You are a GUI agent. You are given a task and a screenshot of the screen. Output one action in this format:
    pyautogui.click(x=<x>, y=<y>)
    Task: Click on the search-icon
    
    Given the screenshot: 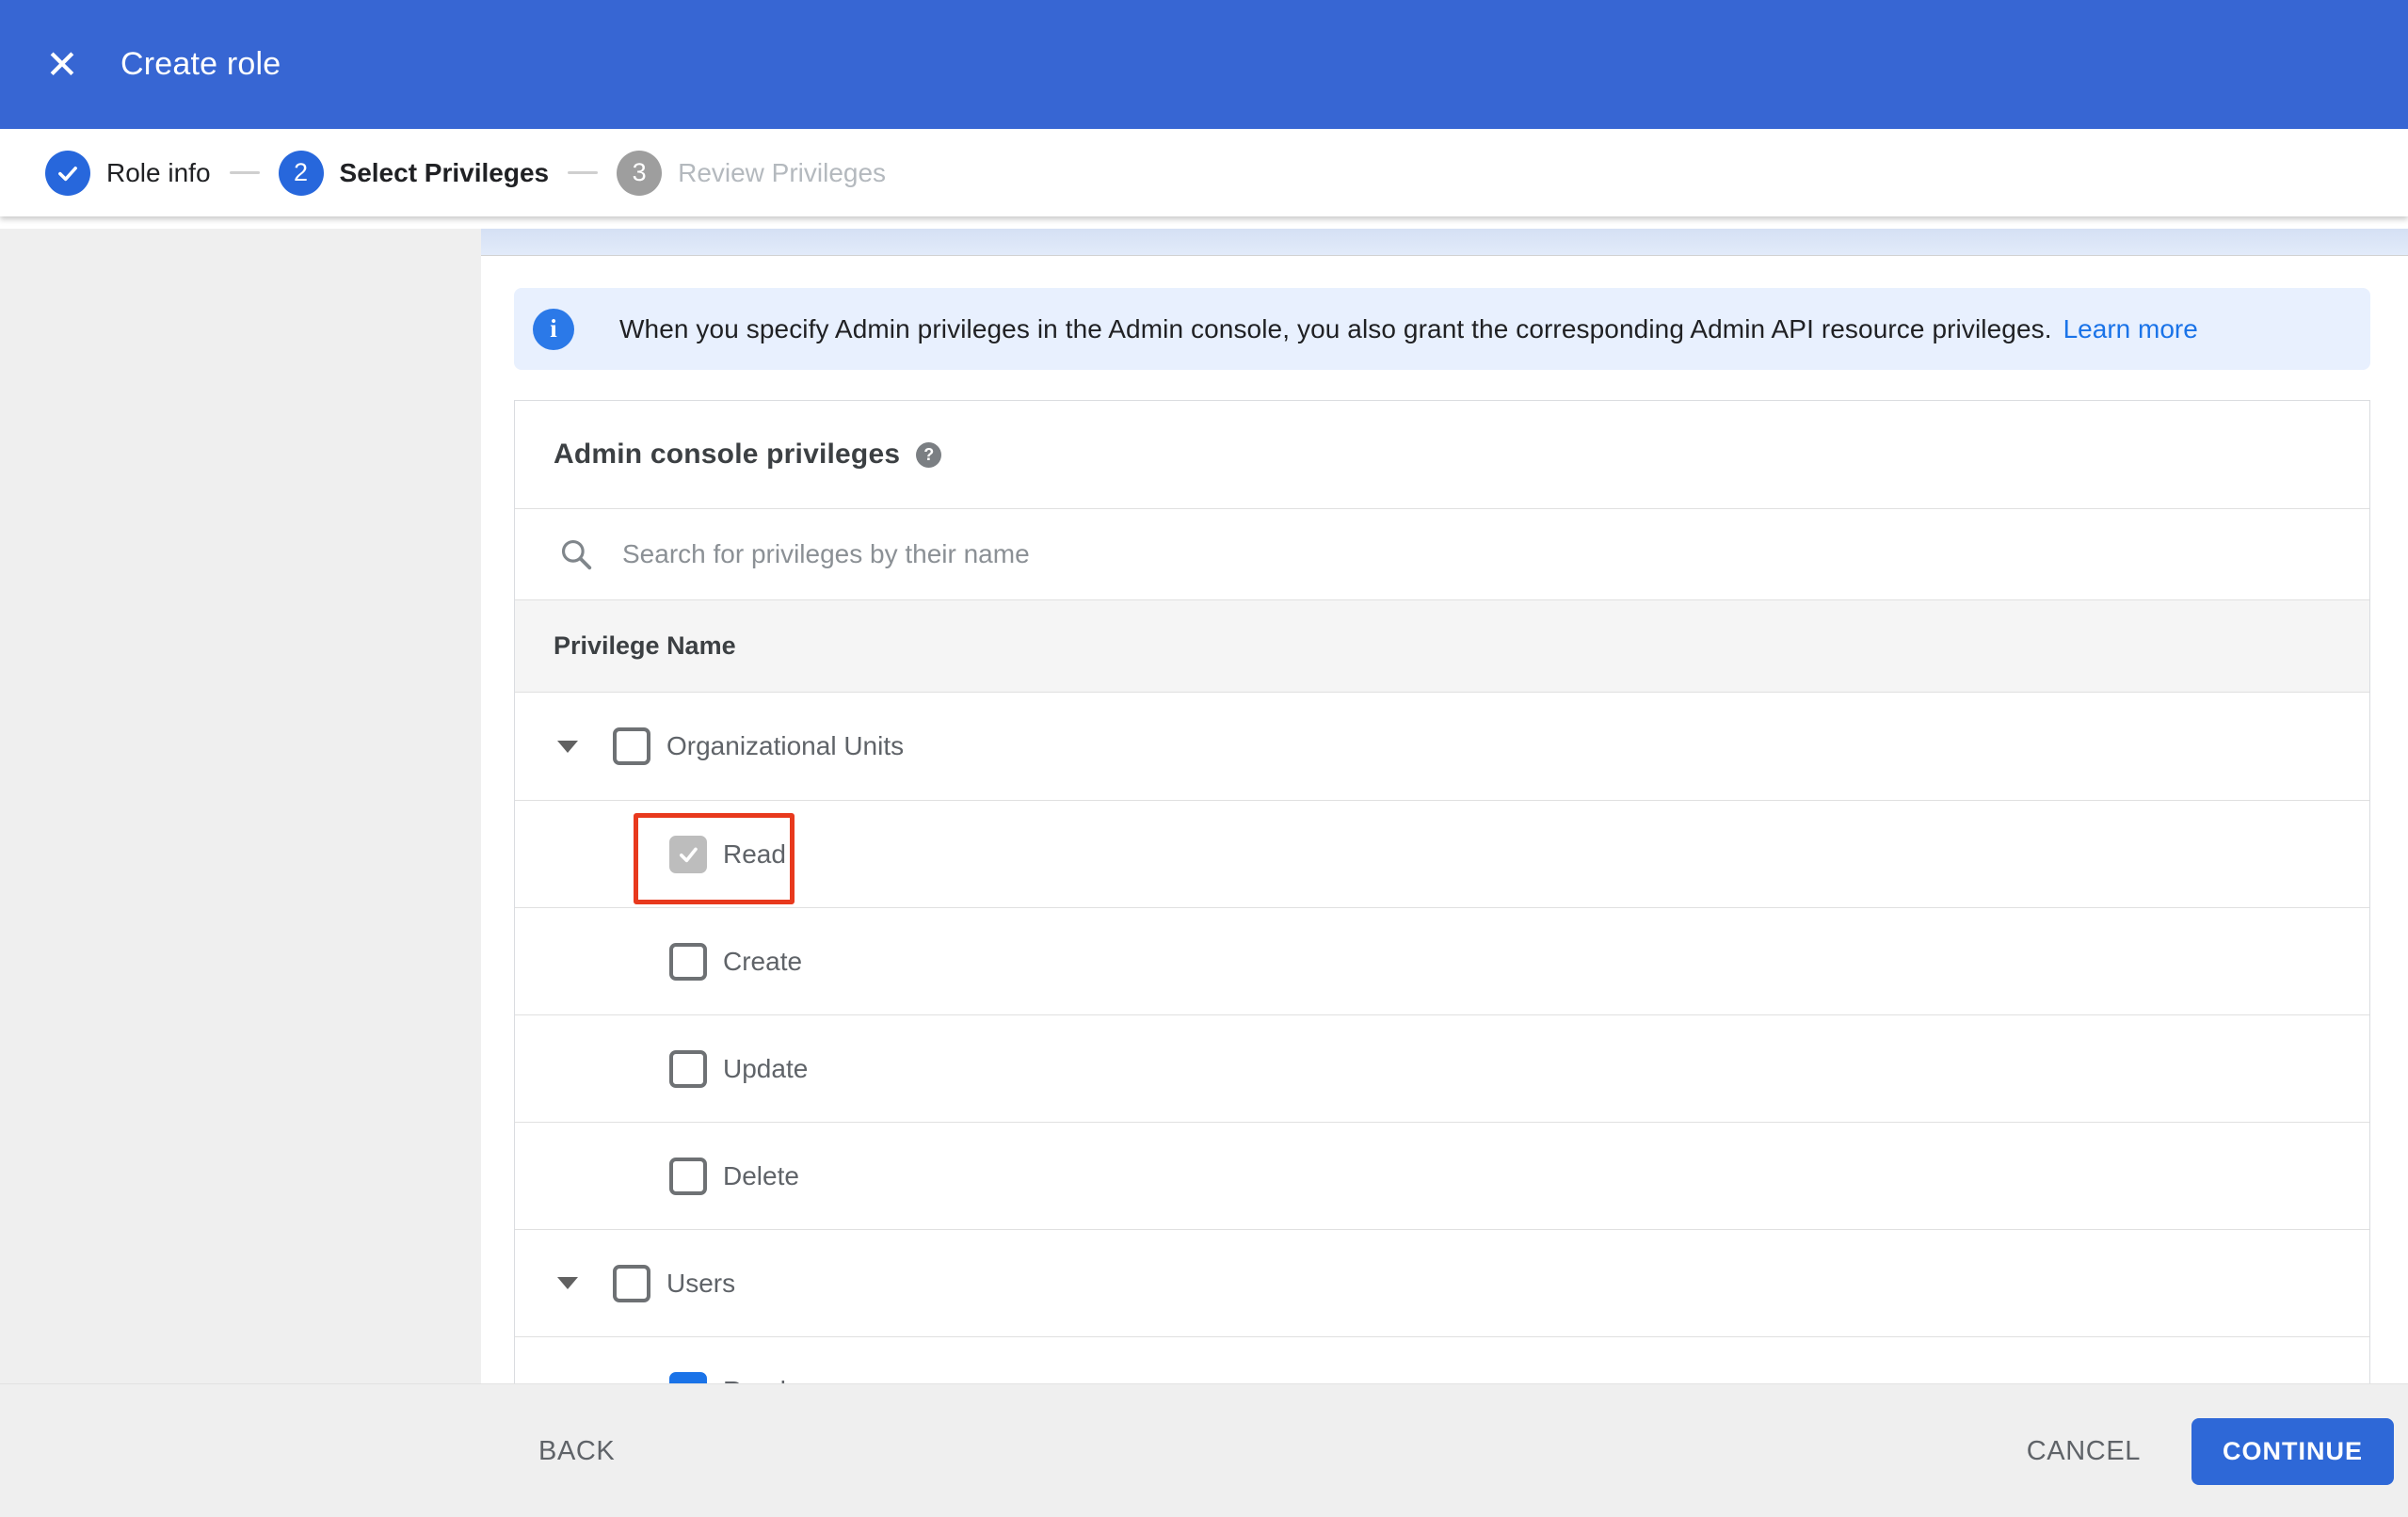 What is the action you would take?
    pyautogui.click(x=576, y=554)
    